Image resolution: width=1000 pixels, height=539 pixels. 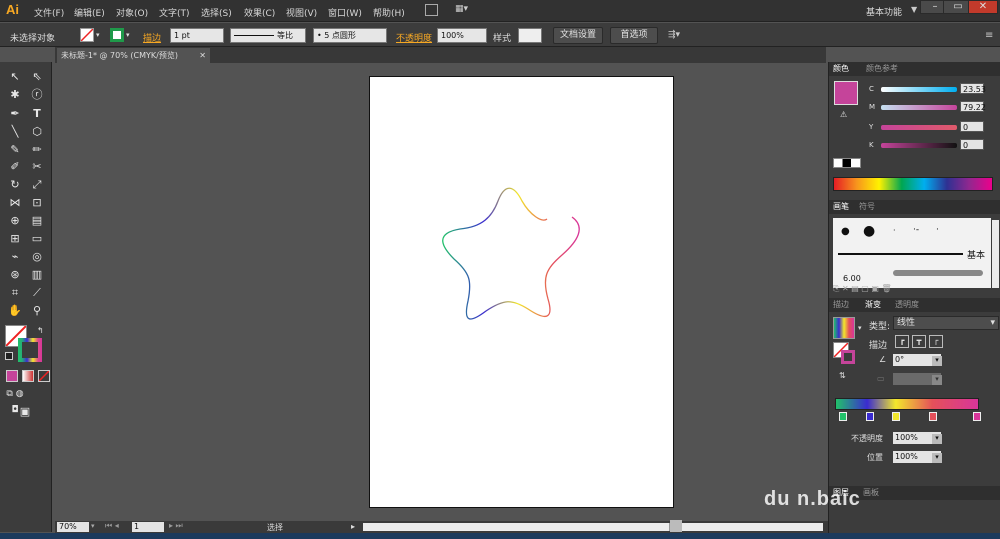 I want to click on direct-selection-tool-icon: ⇖, so click(x=37, y=77).